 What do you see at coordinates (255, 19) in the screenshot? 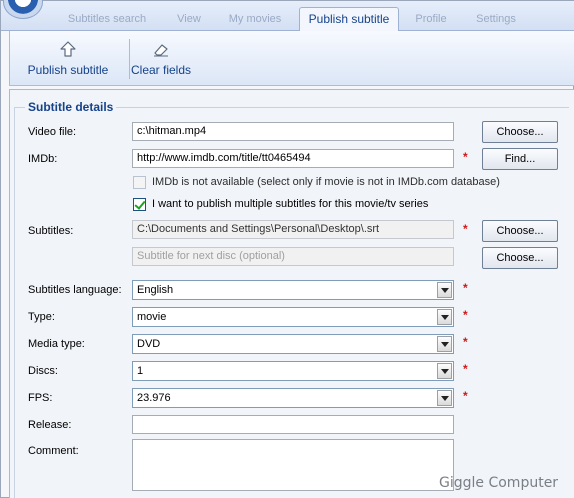
I see `tab-my-movies: My movies` at bounding box center [255, 19].